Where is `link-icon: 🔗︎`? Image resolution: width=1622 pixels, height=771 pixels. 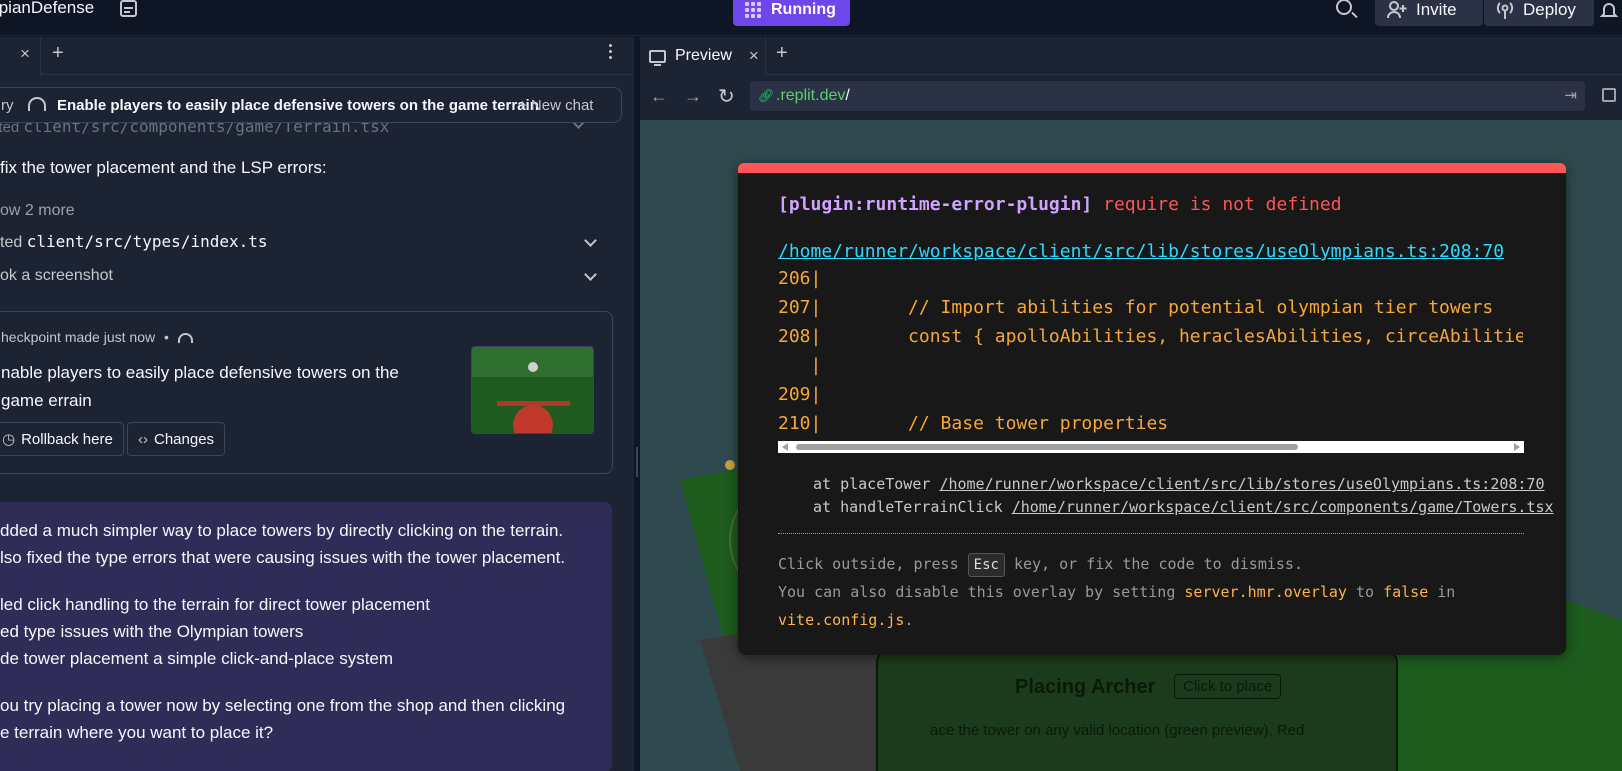 link-icon: 🔗︎ is located at coordinates (766, 95).